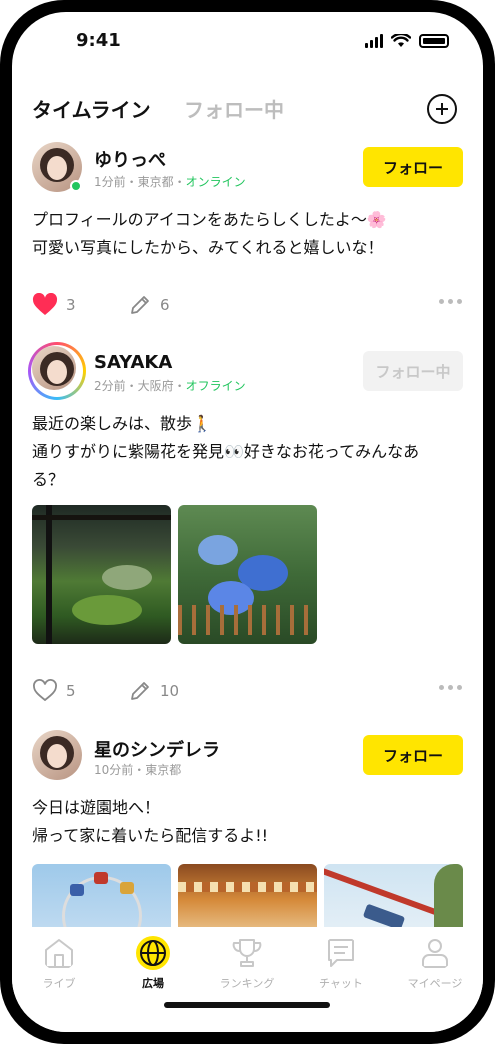  I want to click on comment-count: 10, so click(170, 691).